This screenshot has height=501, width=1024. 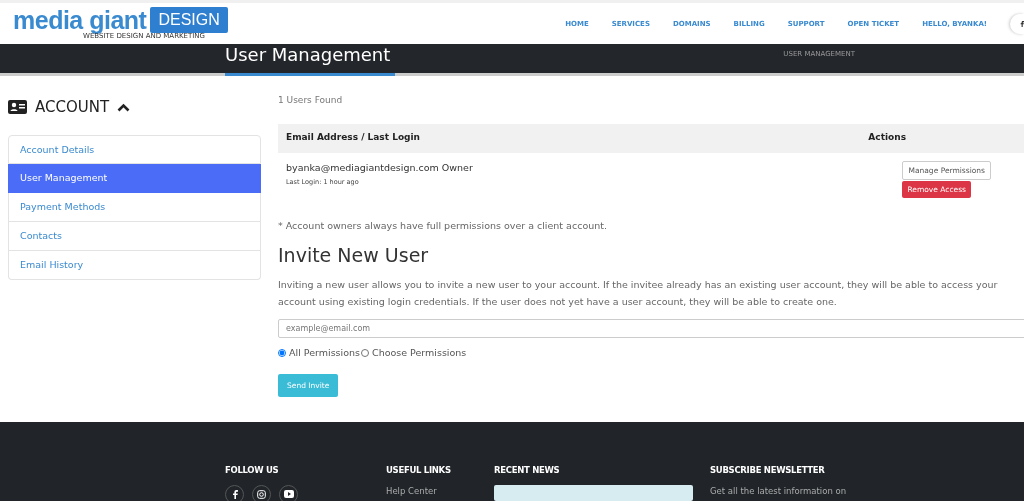 What do you see at coordinates (134, 236) in the screenshot?
I see `sidebar-item: Contacts` at bounding box center [134, 236].